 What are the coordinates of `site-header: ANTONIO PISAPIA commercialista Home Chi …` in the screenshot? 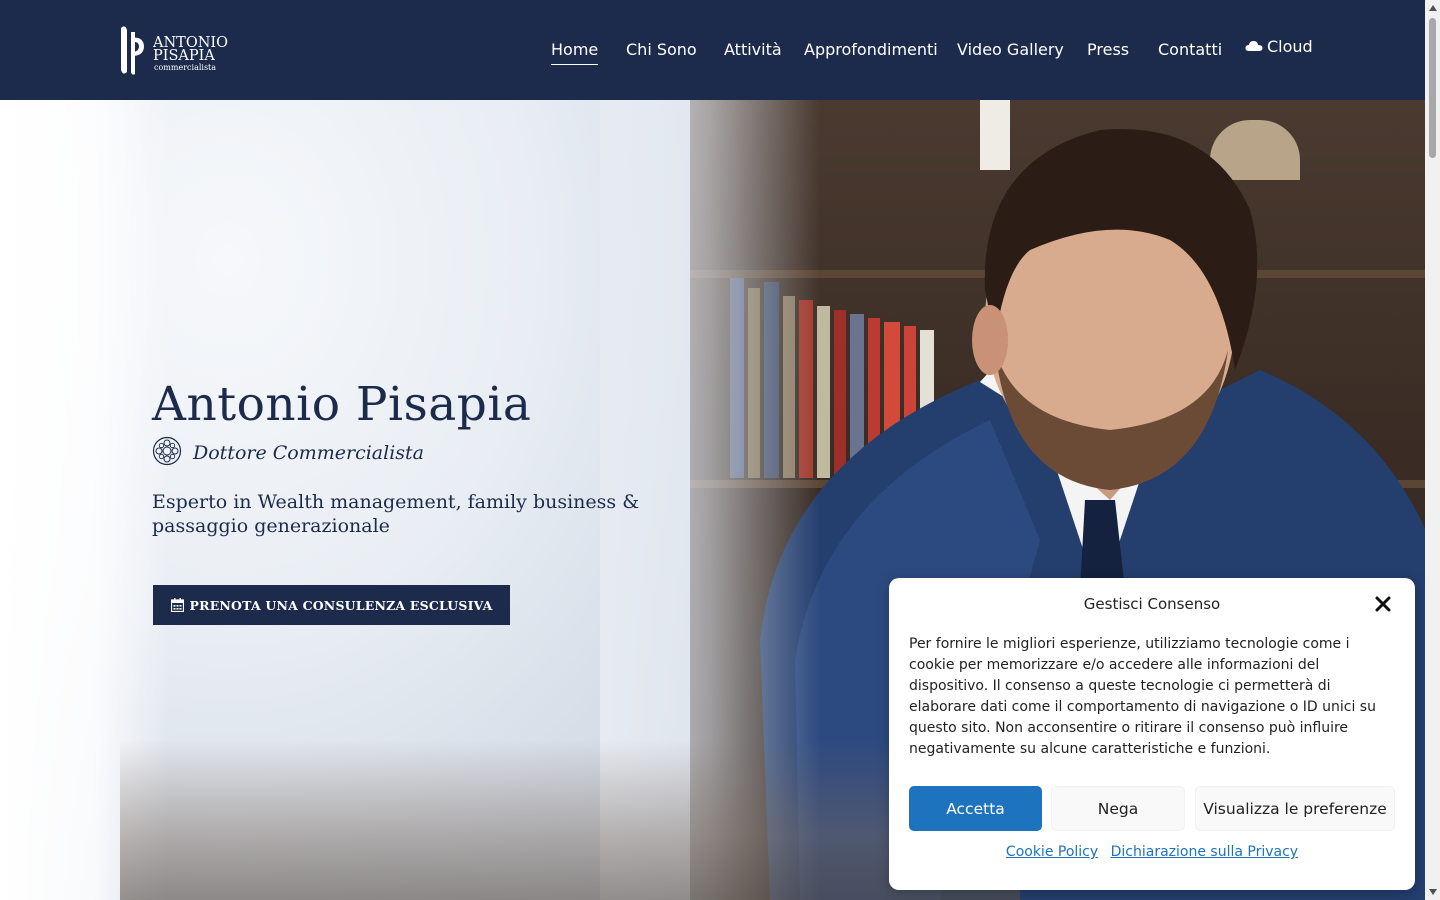 It's located at (712, 50).